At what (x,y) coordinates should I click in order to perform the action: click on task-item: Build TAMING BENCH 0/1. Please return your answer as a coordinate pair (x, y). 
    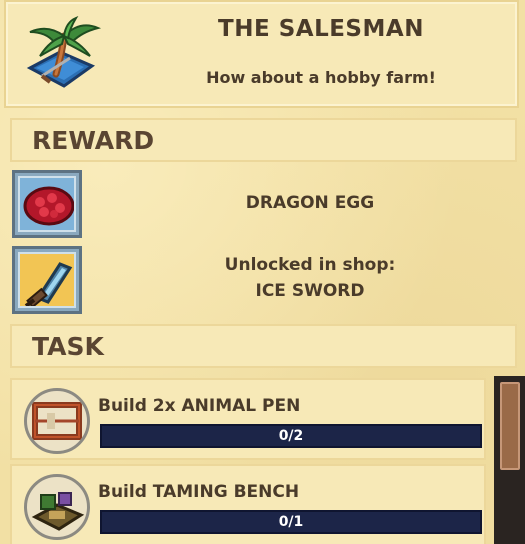
    Looking at the image, I should click on (248, 504).